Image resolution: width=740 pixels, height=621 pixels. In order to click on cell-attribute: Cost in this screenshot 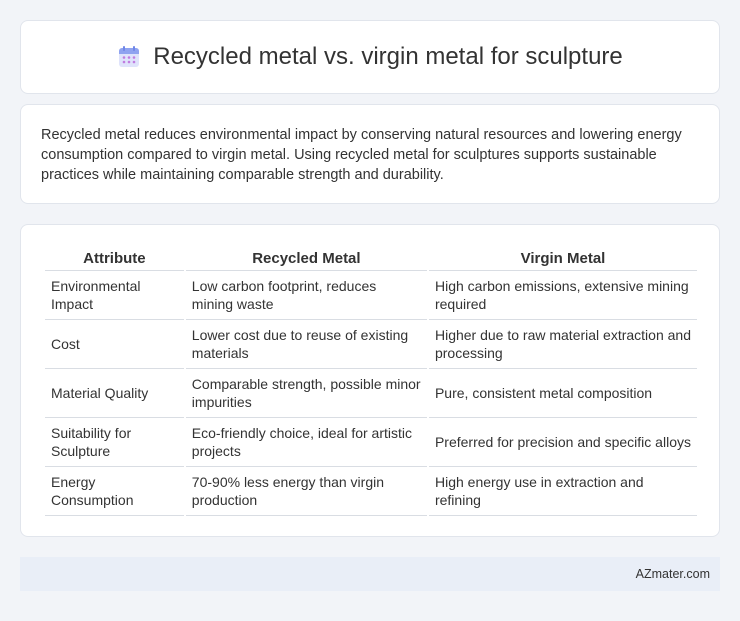, I will do `click(114, 344)`.